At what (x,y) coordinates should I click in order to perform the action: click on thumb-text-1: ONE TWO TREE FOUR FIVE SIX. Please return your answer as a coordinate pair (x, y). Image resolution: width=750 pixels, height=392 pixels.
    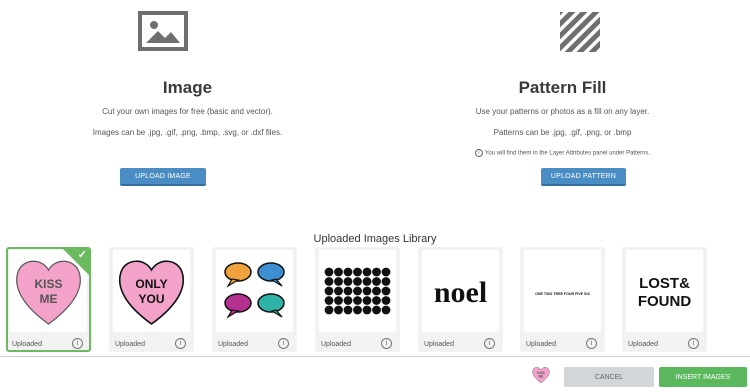
    Looking at the image, I should click on (562, 294).